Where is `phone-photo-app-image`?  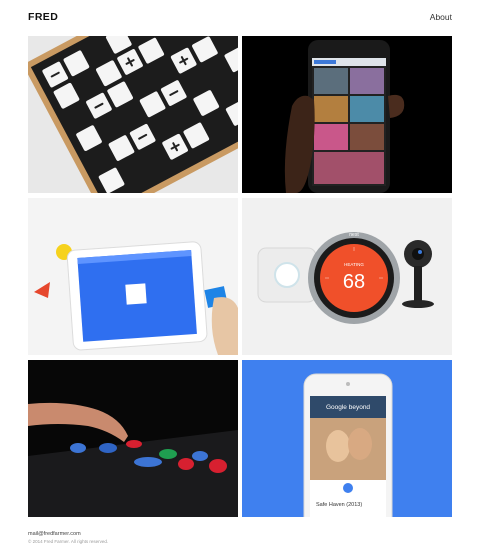
phone-photo-app-image is located at coordinates (347, 114).